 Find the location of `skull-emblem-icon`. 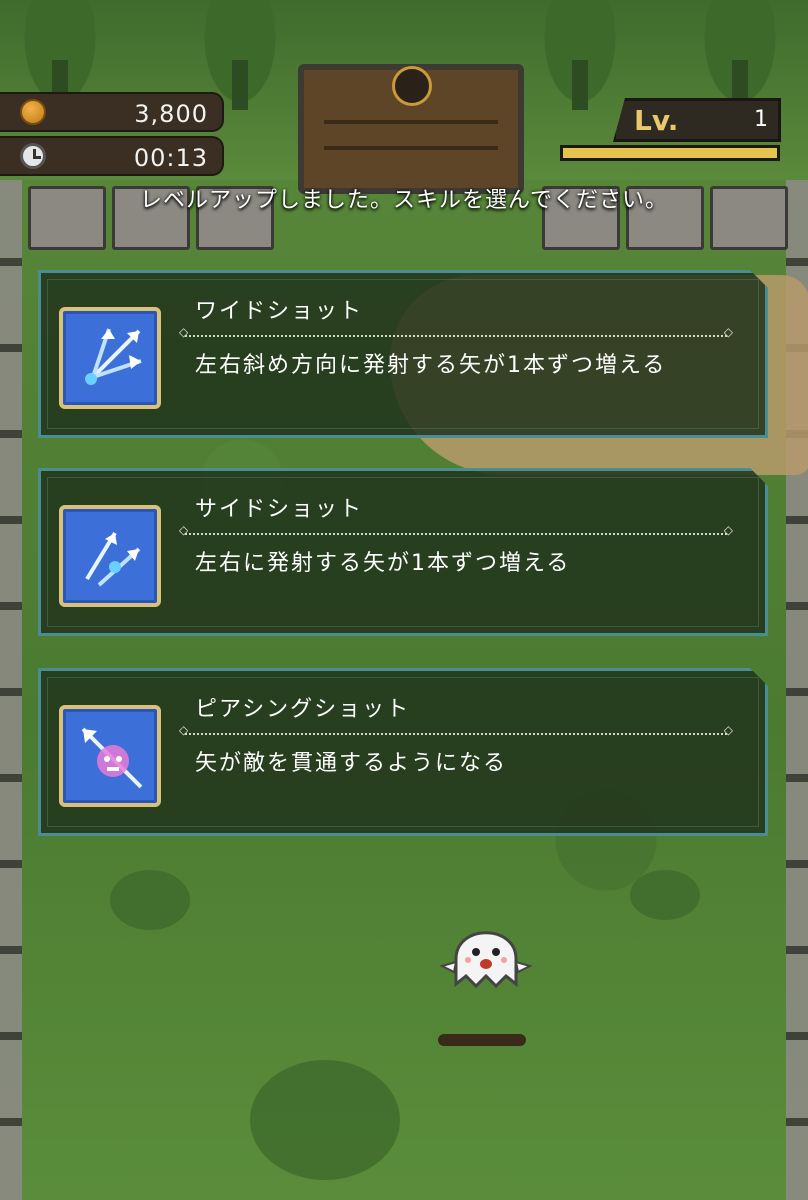

skull-emblem-icon is located at coordinates (412, 86).